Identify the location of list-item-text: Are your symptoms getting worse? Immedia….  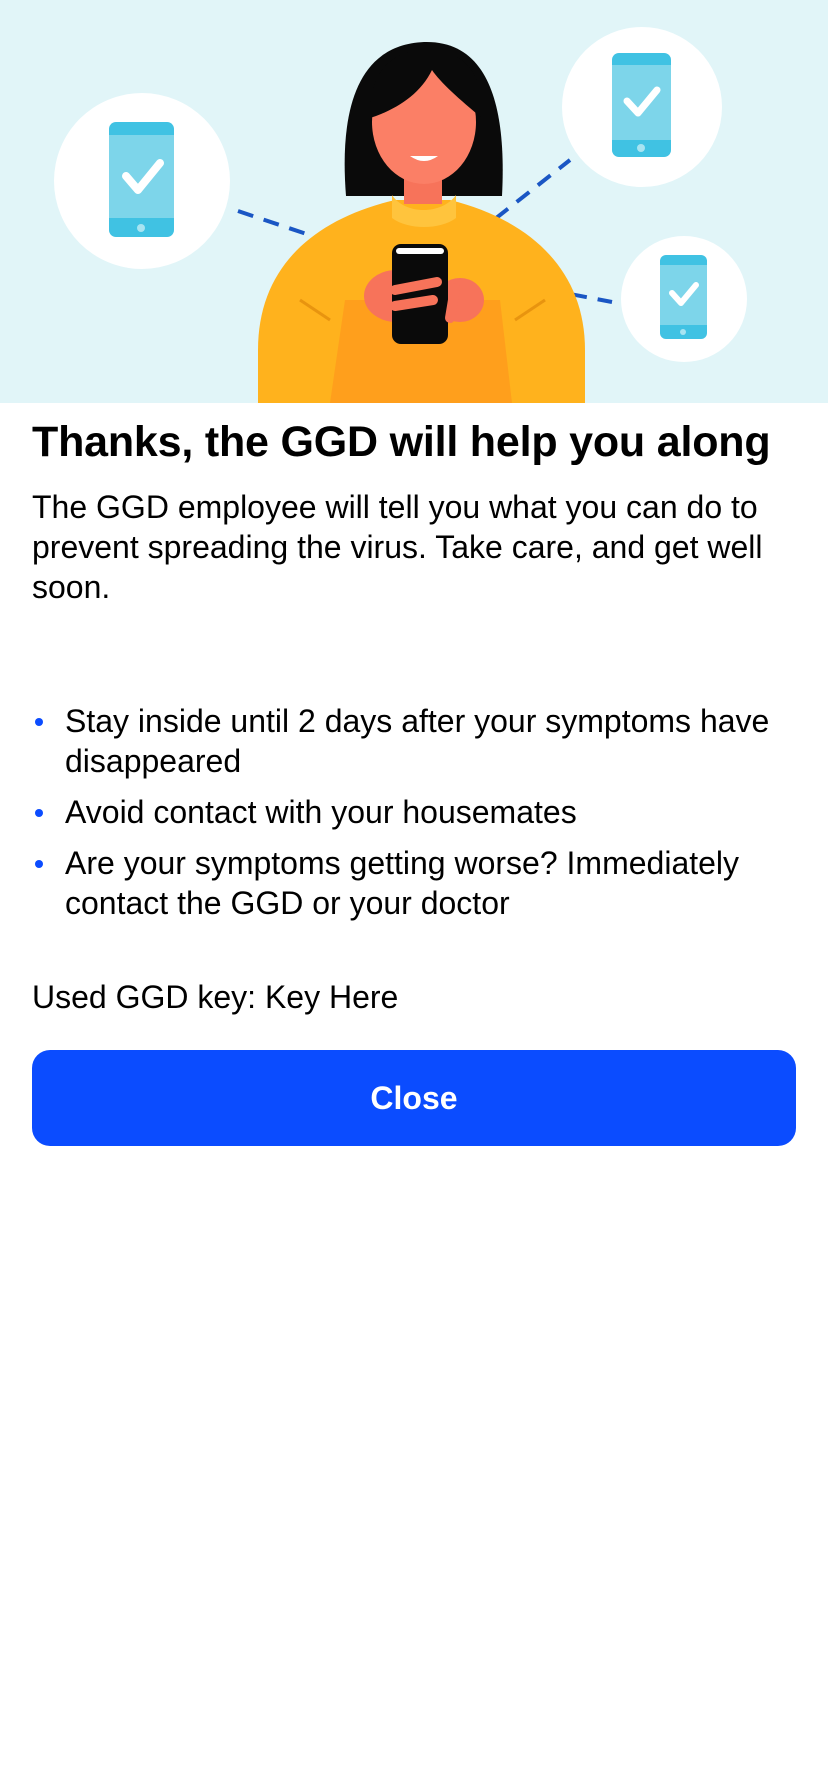
(402, 883).